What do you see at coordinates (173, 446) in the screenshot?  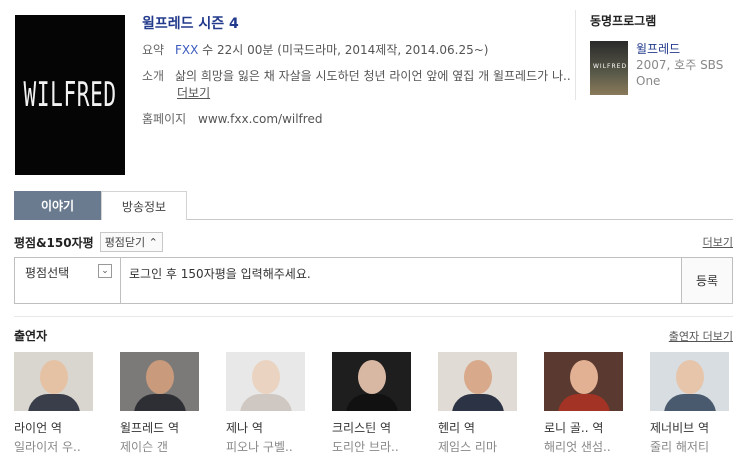 I see `cast-actor: 제이슨 갠` at bounding box center [173, 446].